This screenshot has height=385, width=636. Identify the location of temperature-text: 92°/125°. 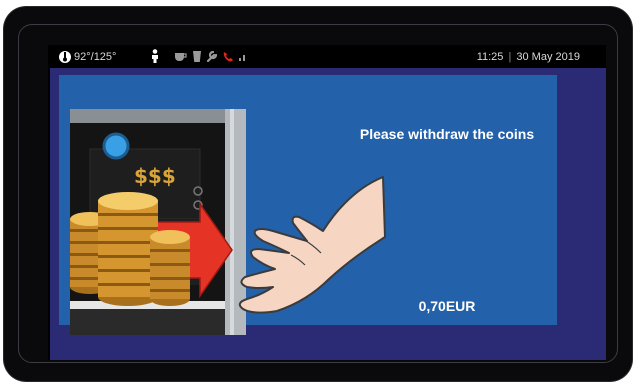
(95, 57).